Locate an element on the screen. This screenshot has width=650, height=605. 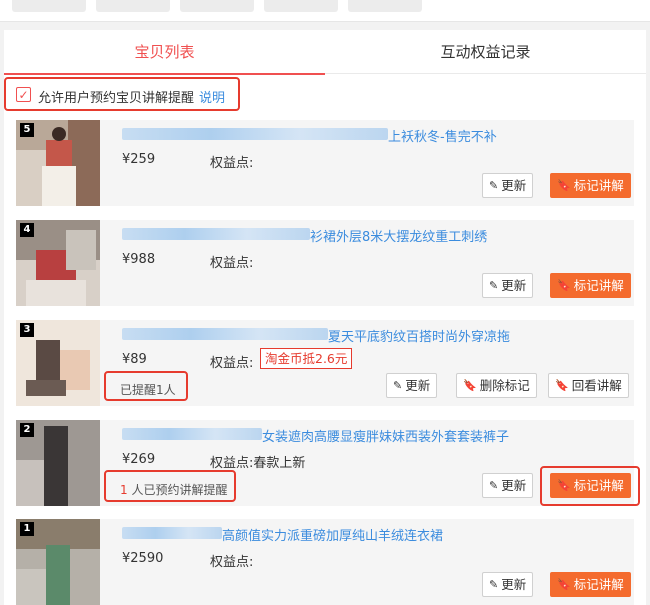
rank-badge: 1 is located at coordinates (27, 529).